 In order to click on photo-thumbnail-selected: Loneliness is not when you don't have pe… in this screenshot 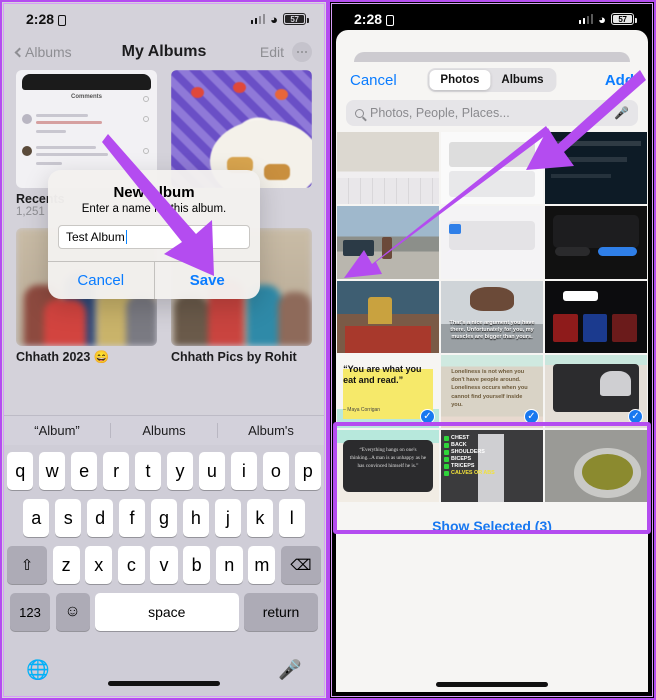, I will do `click(492, 391)`.